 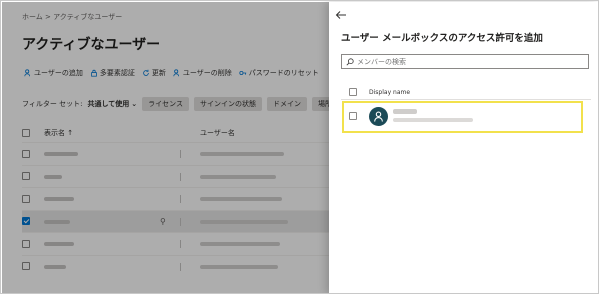 What do you see at coordinates (466, 99) in the screenshot?
I see `header-divider` at bounding box center [466, 99].